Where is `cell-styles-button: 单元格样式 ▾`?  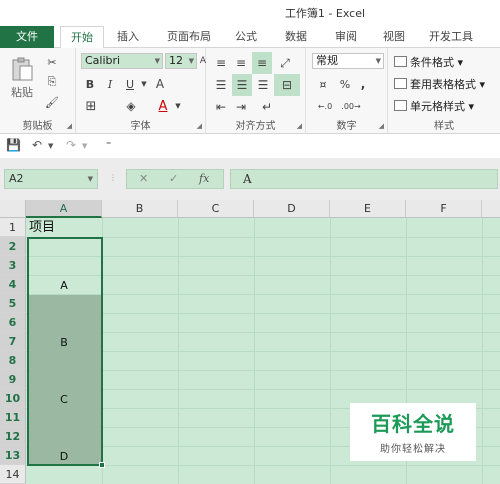 cell-styles-button: 单元格样式 ▾ is located at coordinates (434, 106).